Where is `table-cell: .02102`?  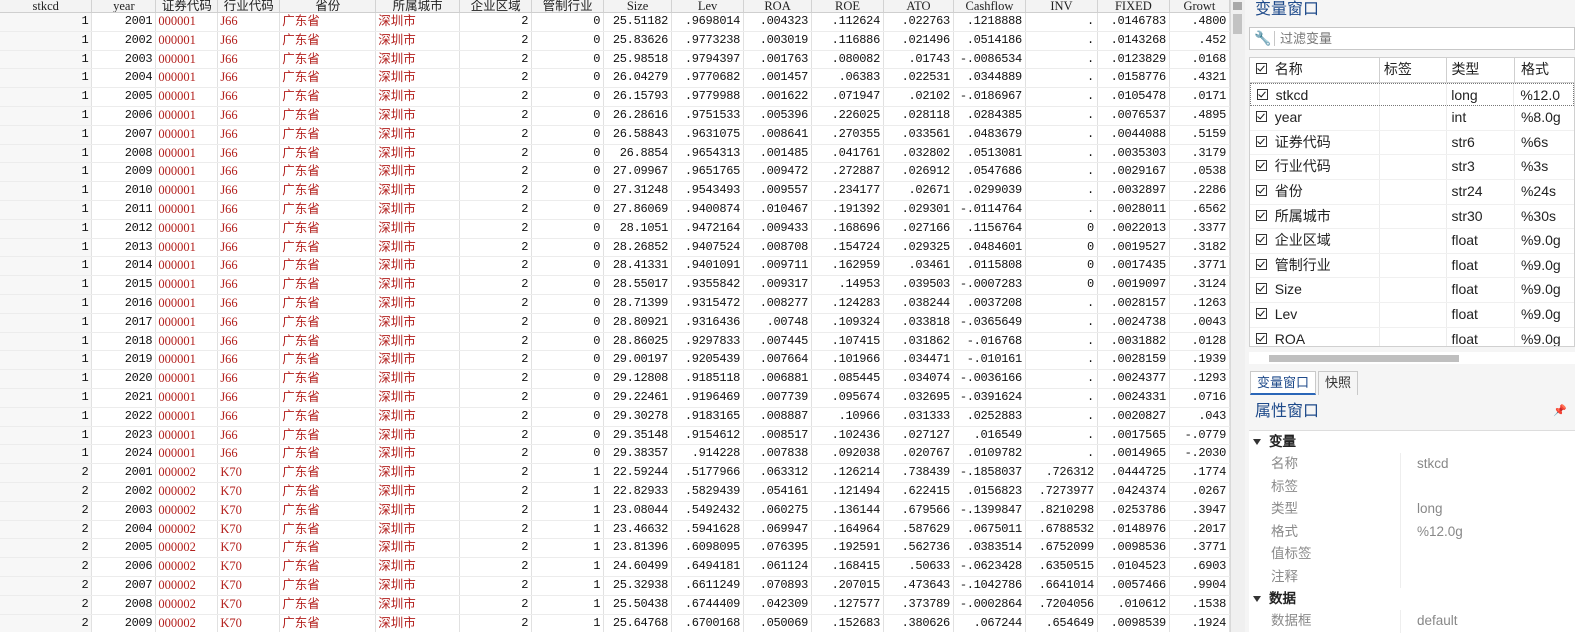 table-cell: .02102 is located at coordinates (918, 97).